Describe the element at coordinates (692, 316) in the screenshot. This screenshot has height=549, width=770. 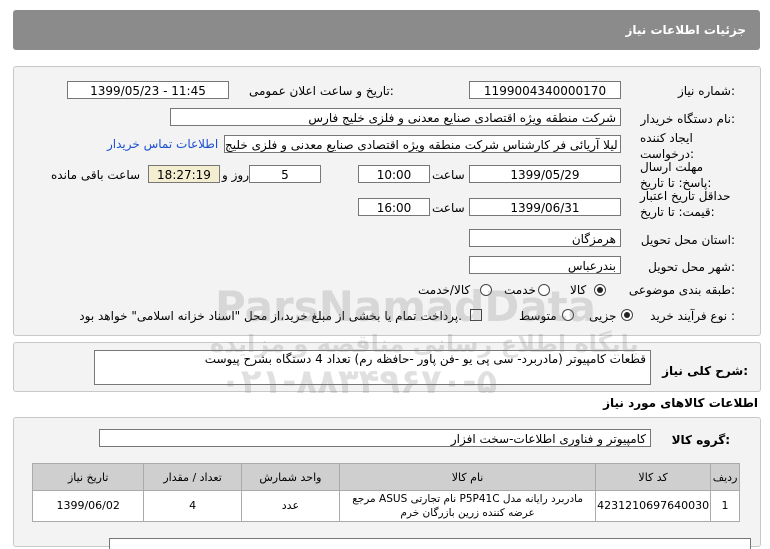
I see `purchase-type-label: نوع فرآیند خرید :` at that location.